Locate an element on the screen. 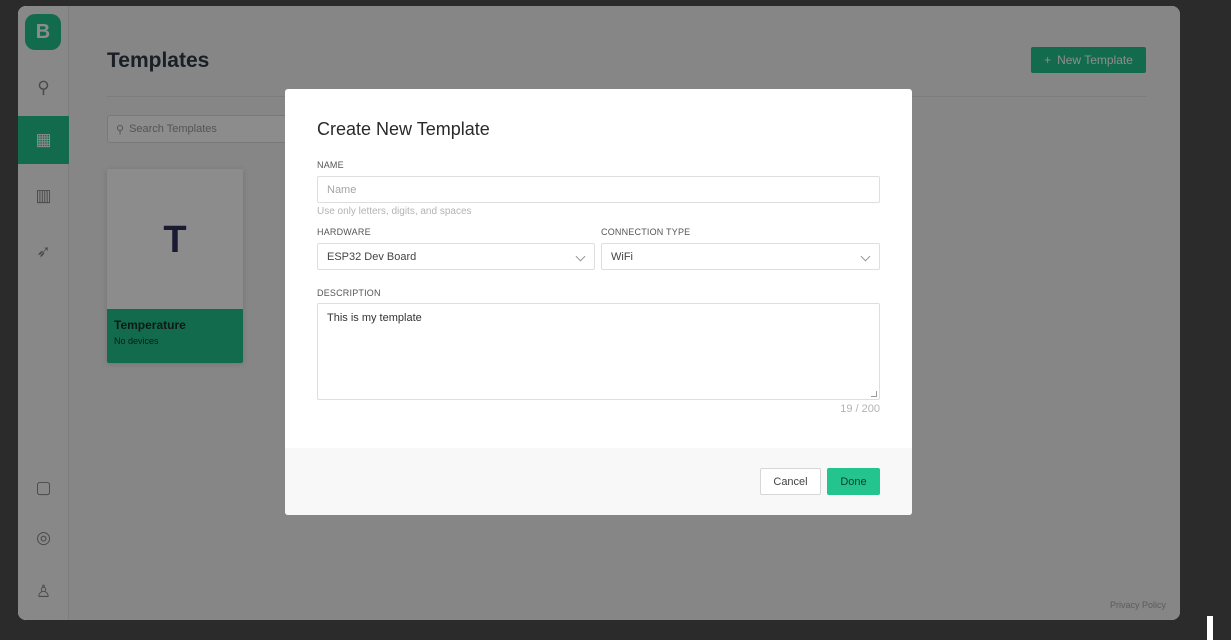 This screenshot has width=1231, height=640. hardware-value: ESP32 Dev Board is located at coordinates (372, 256).